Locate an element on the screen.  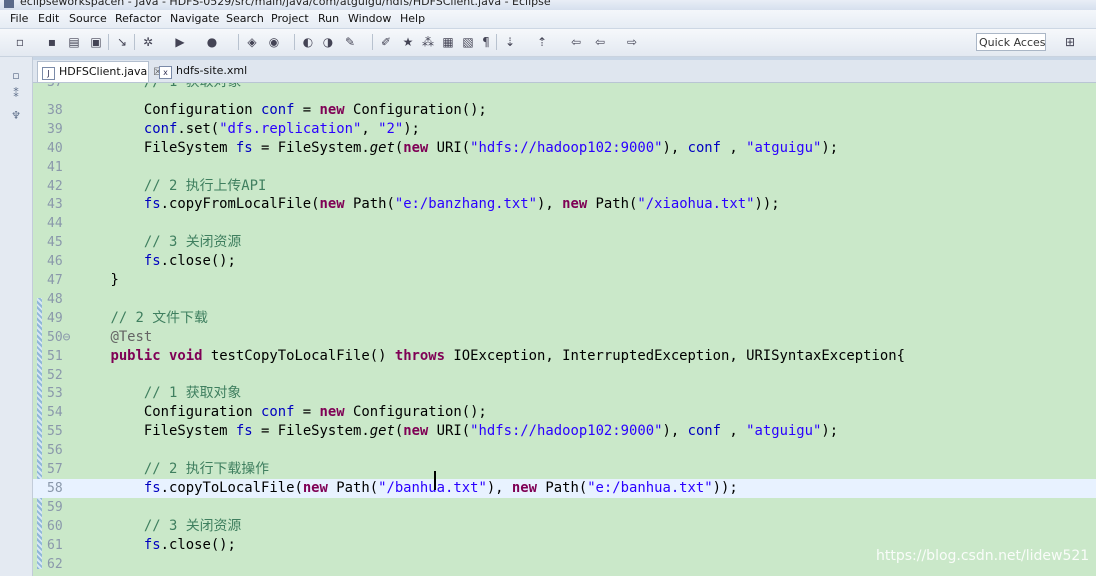
tab-label: HDFSClient.java is located at coordinates (103, 71).